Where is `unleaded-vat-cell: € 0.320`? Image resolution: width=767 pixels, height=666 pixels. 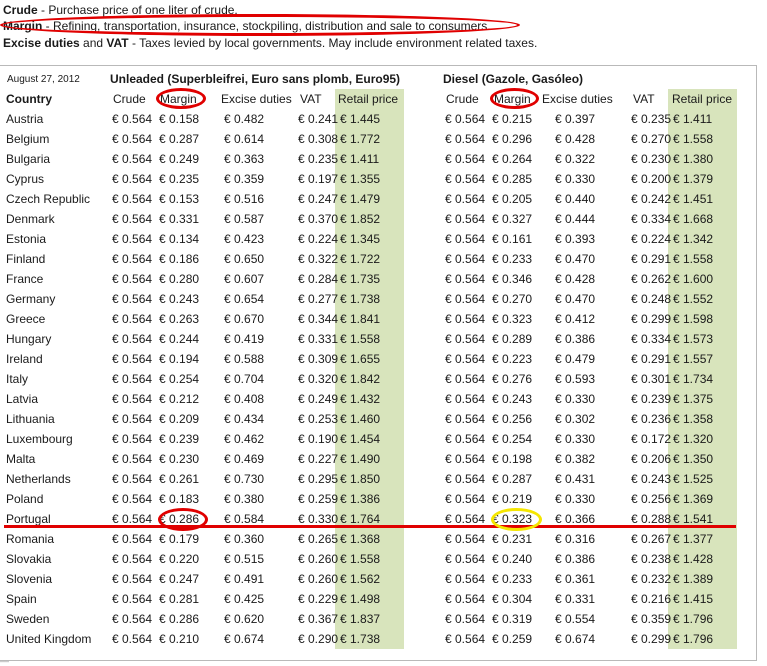
unleaded-vat-cell: € 0.320 is located at coordinates (318, 379).